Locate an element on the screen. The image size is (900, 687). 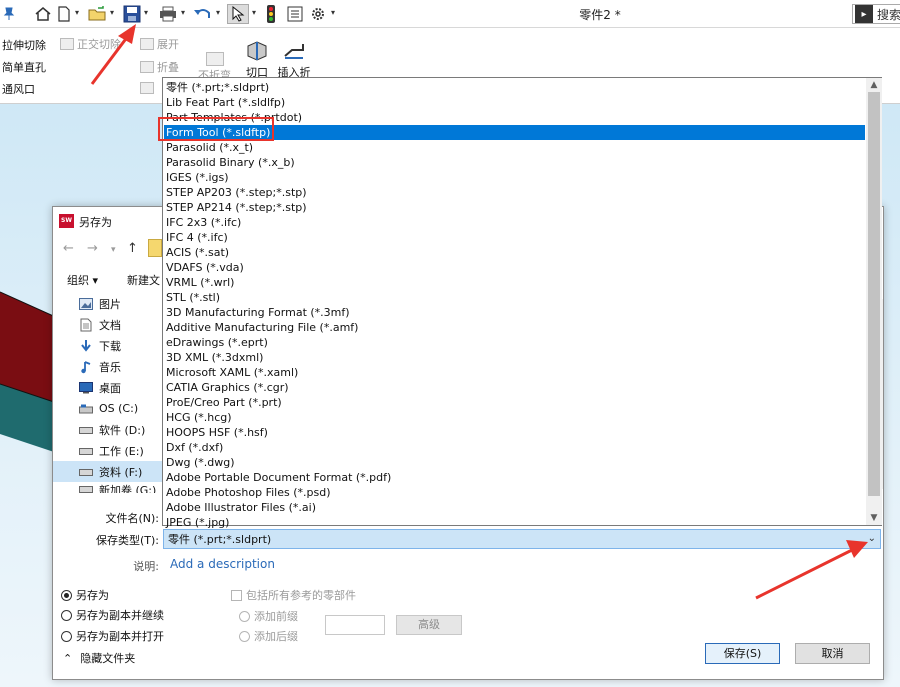
tree-item-drive-d: 软件 (D:) is located at coordinates (109, 429).